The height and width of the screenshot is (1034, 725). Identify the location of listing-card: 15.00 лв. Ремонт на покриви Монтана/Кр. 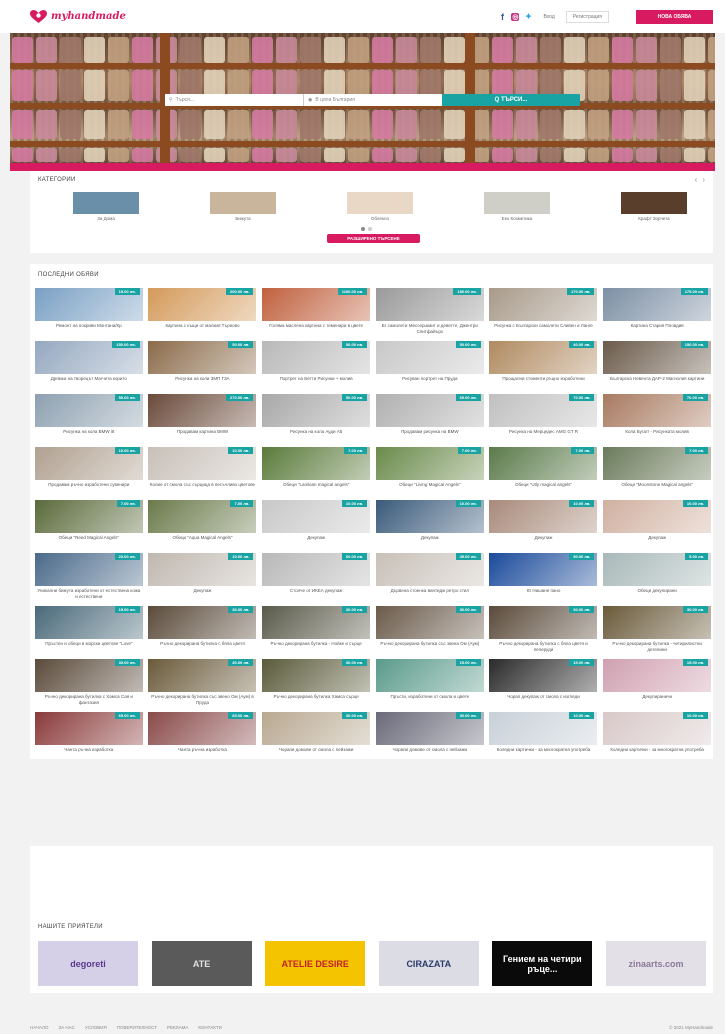
(89, 314).